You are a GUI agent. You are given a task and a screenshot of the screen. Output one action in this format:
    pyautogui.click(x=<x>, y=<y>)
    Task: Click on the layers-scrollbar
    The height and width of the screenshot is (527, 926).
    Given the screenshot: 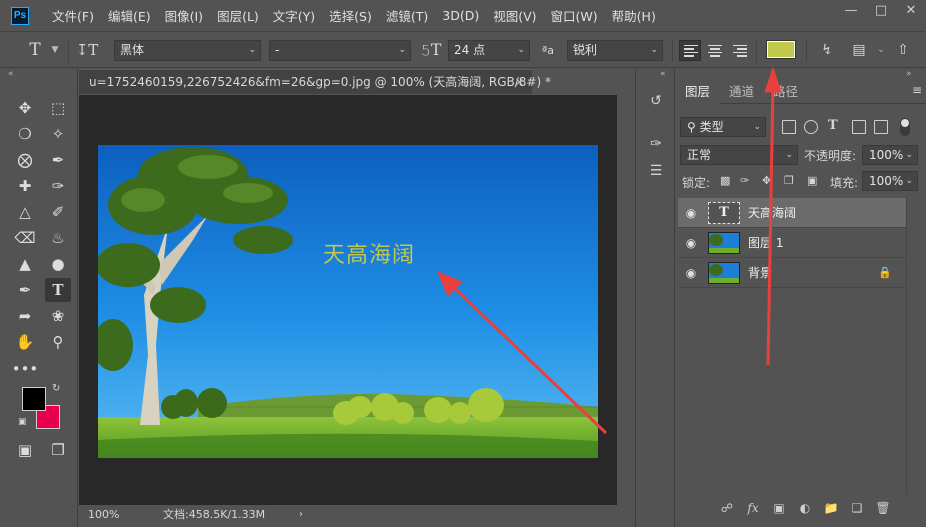 What is the action you would take?
    pyautogui.click(x=916, y=345)
    